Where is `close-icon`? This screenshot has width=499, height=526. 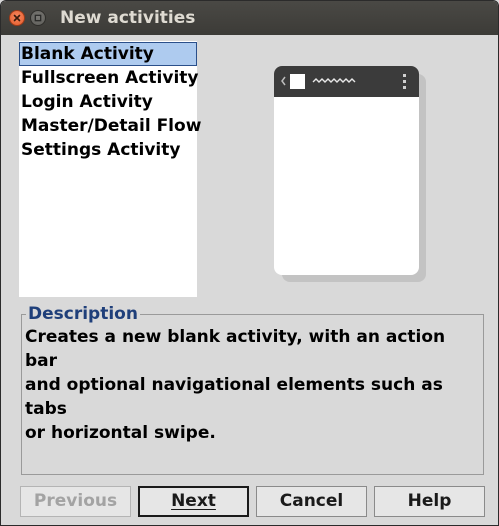 close-icon is located at coordinates (17, 18).